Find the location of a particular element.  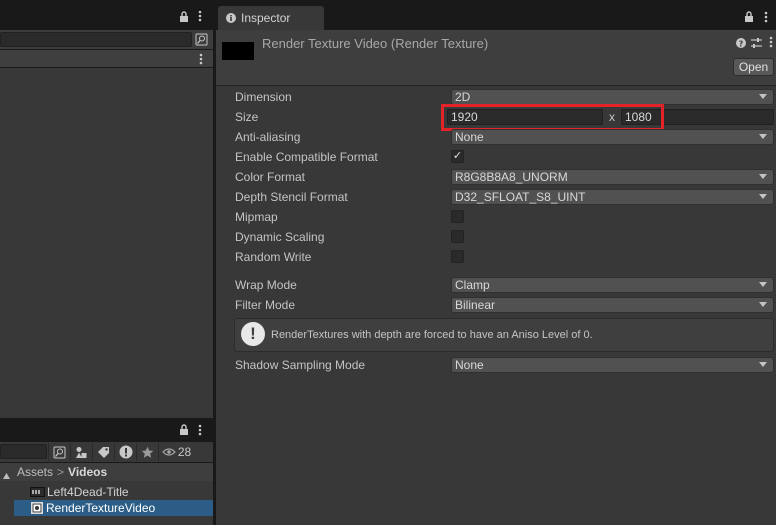

header-kebab-menu-icon is located at coordinates (771, 43).